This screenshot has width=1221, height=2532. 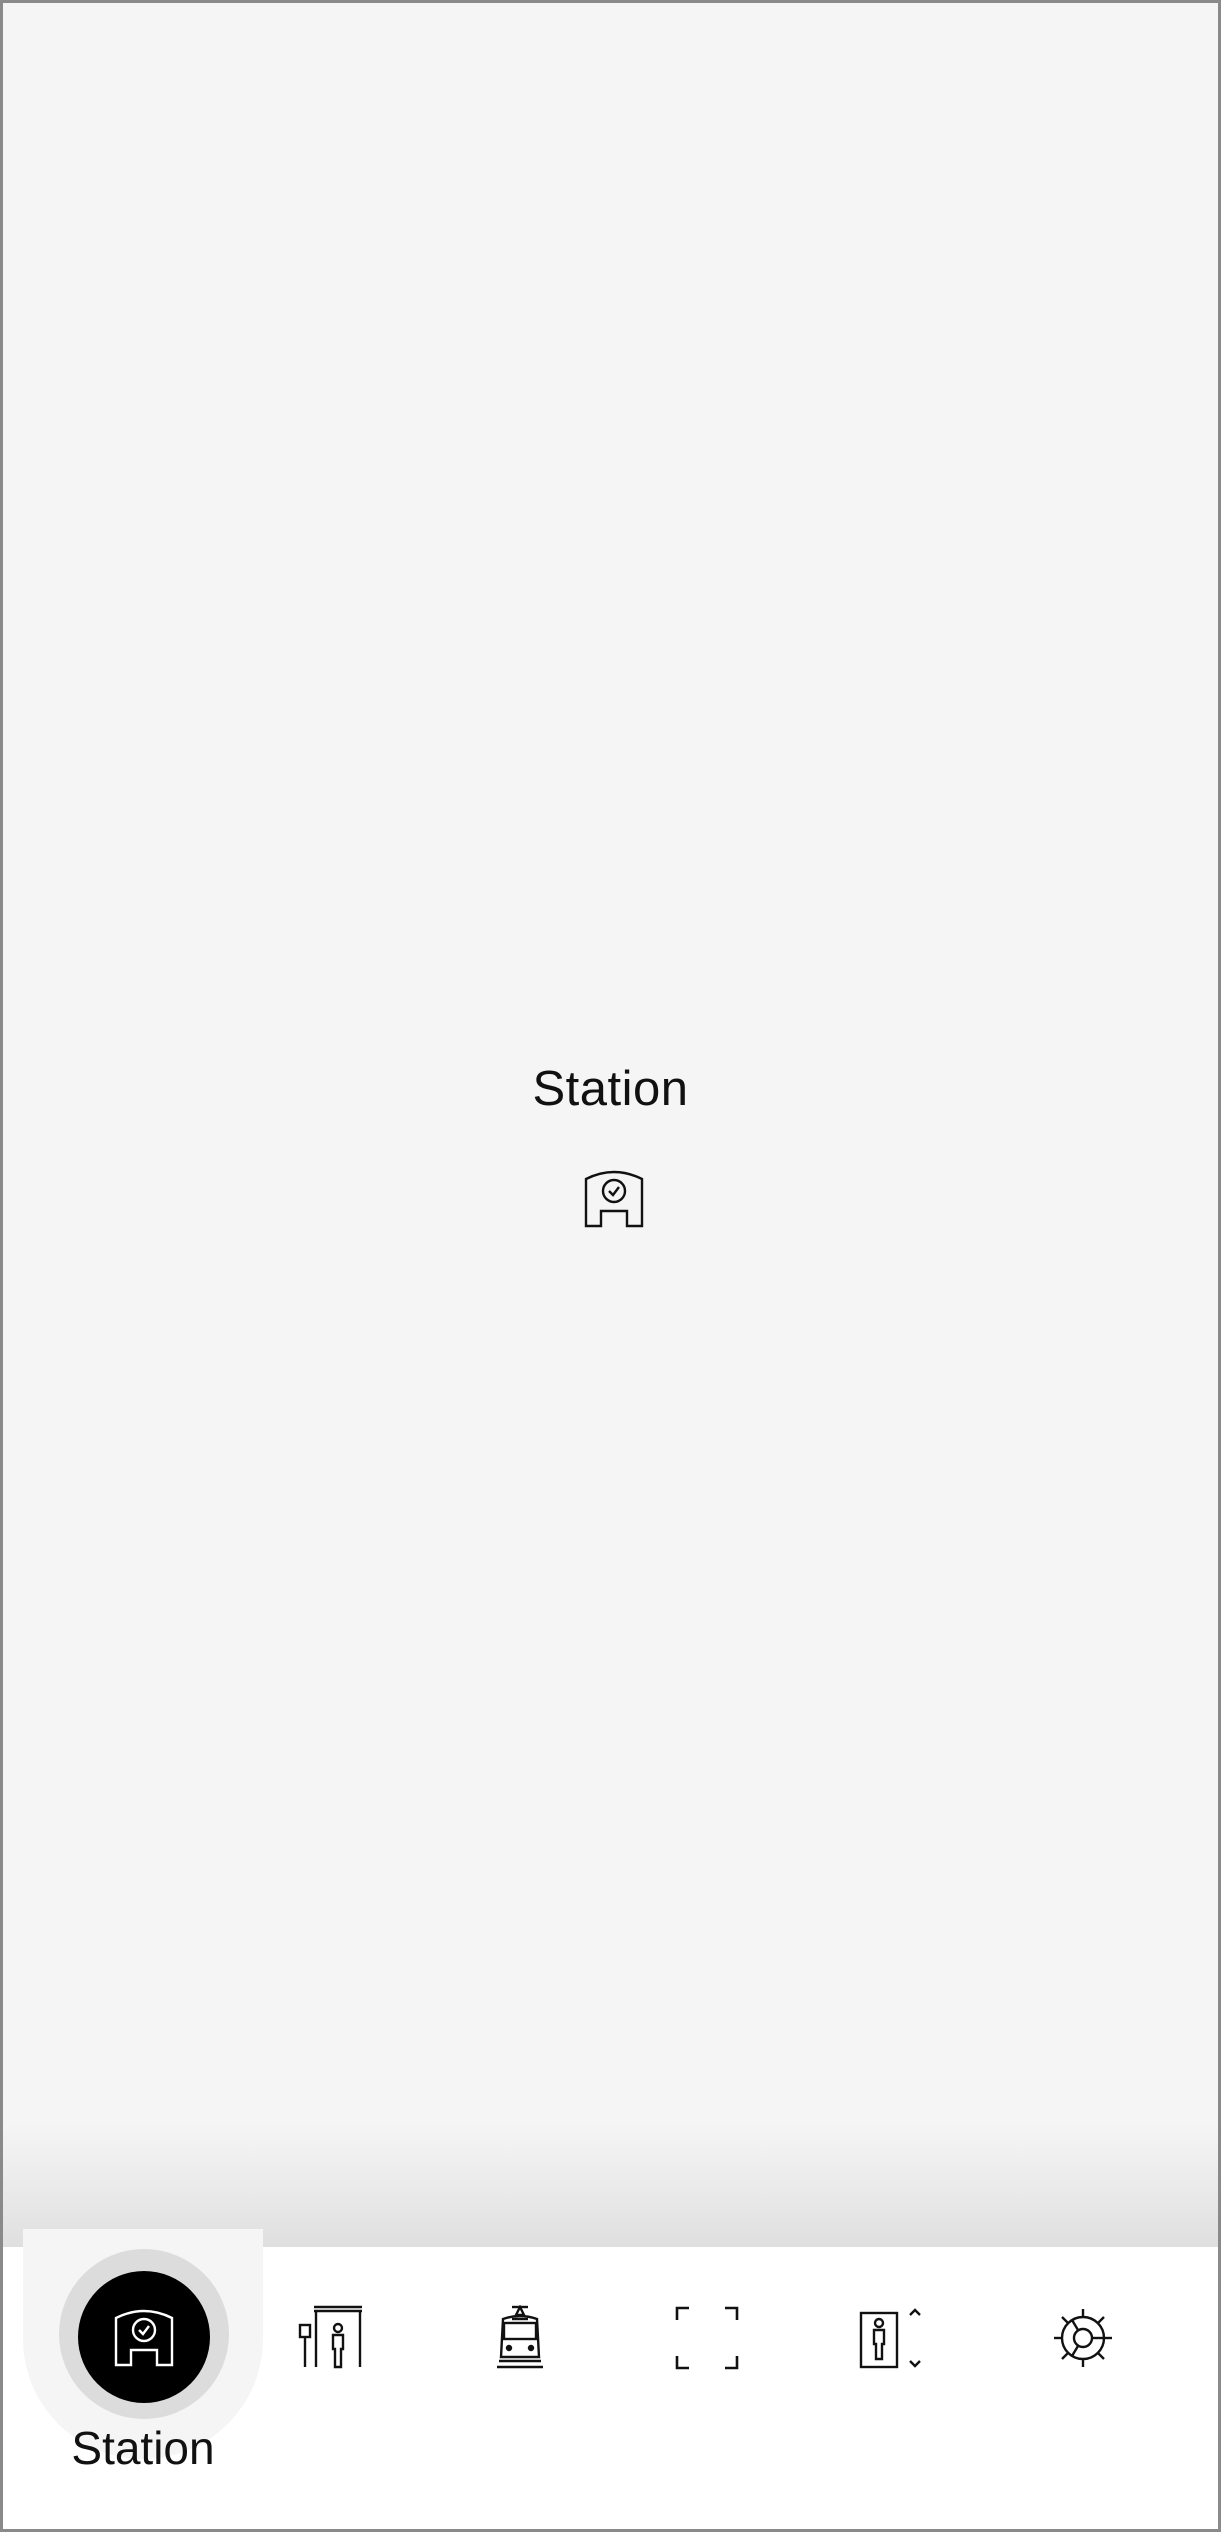 I want to click on gear-icon, so click(x=1083, y=2338).